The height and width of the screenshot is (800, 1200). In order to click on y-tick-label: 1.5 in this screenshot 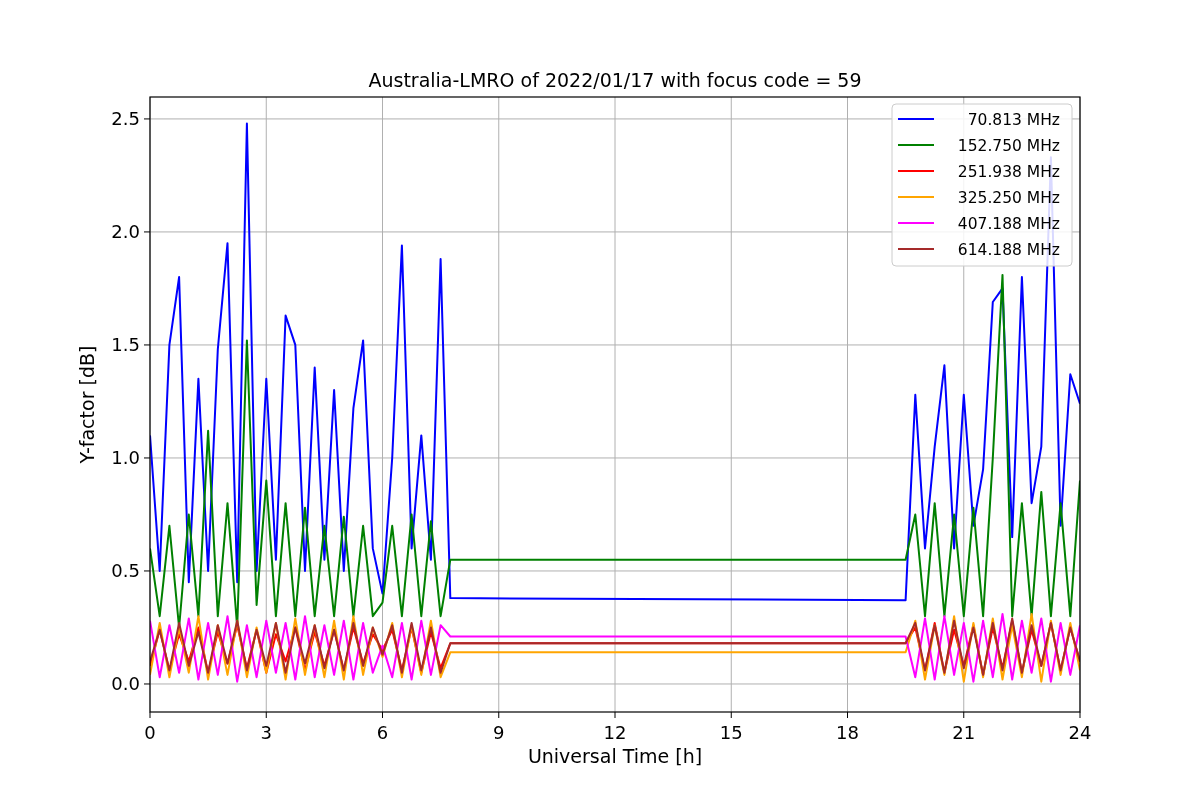, I will do `click(125, 344)`.